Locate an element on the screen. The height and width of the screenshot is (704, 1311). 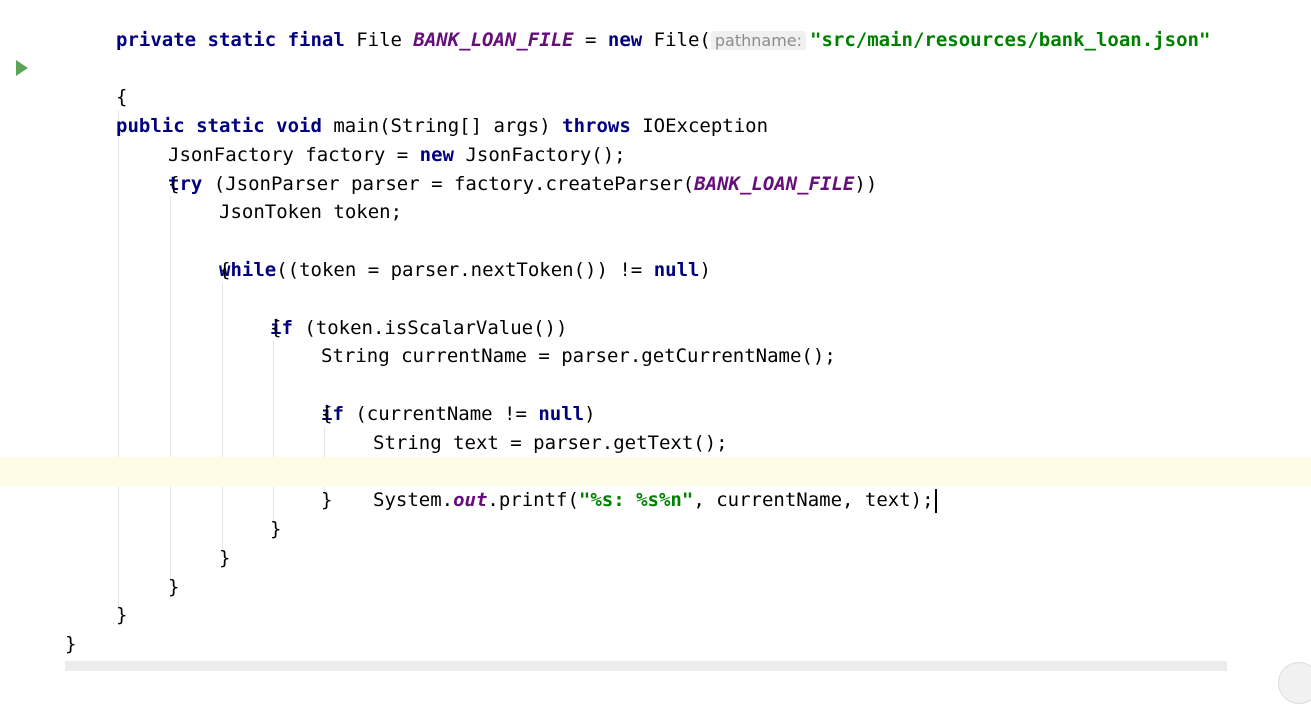
code-text: File is located at coordinates (379, 40).